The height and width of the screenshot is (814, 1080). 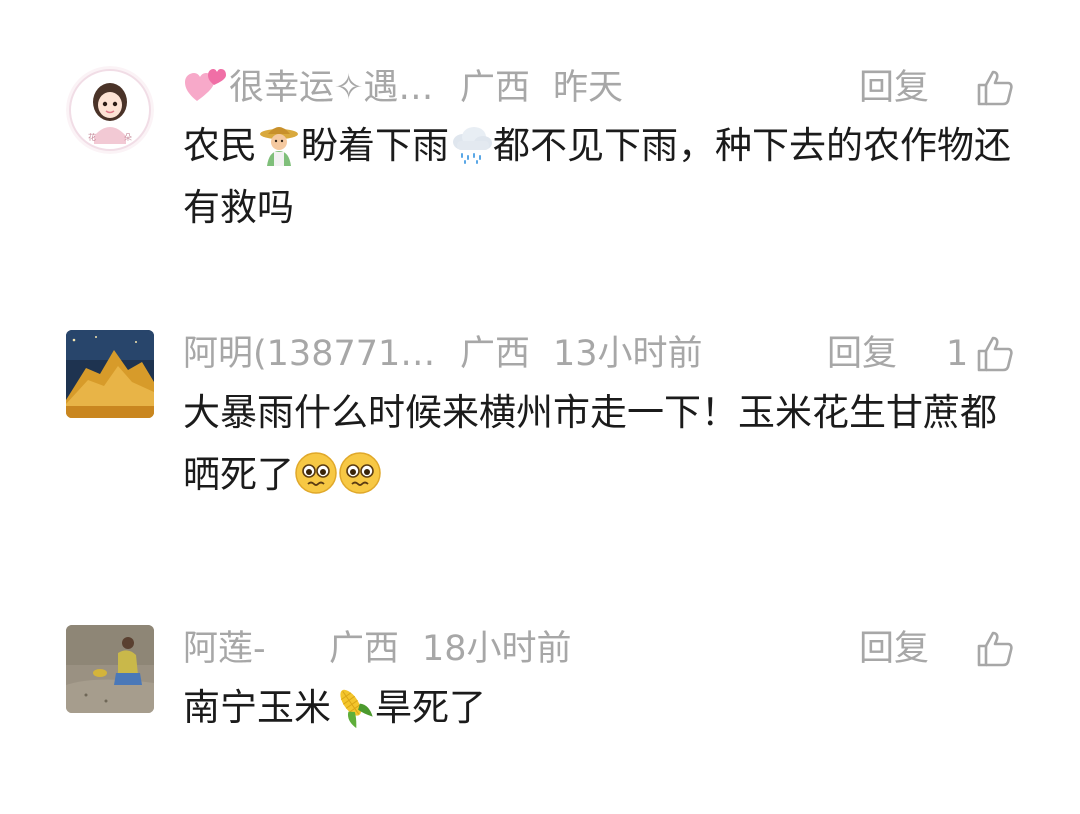 What do you see at coordinates (430, 707) in the screenshot?
I see `text-segment: 旱死了` at bounding box center [430, 707].